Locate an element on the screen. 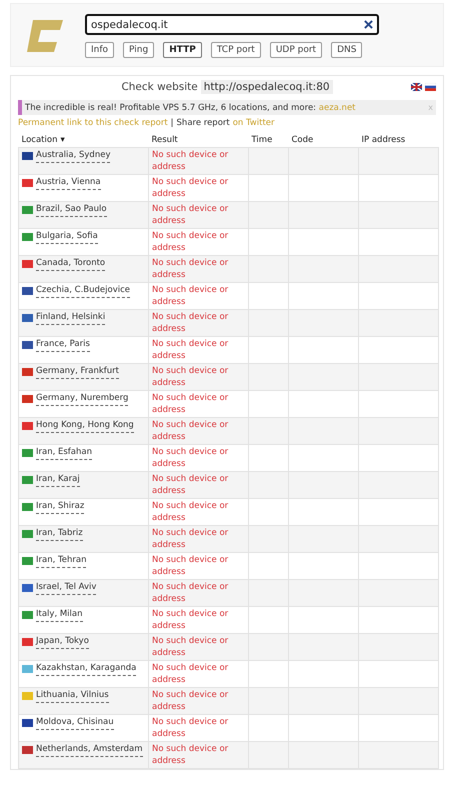 Image resolution: width=454 pixels, height=793 pixels. location-link: Iran, Karaj is located at coordinates (58, 480).